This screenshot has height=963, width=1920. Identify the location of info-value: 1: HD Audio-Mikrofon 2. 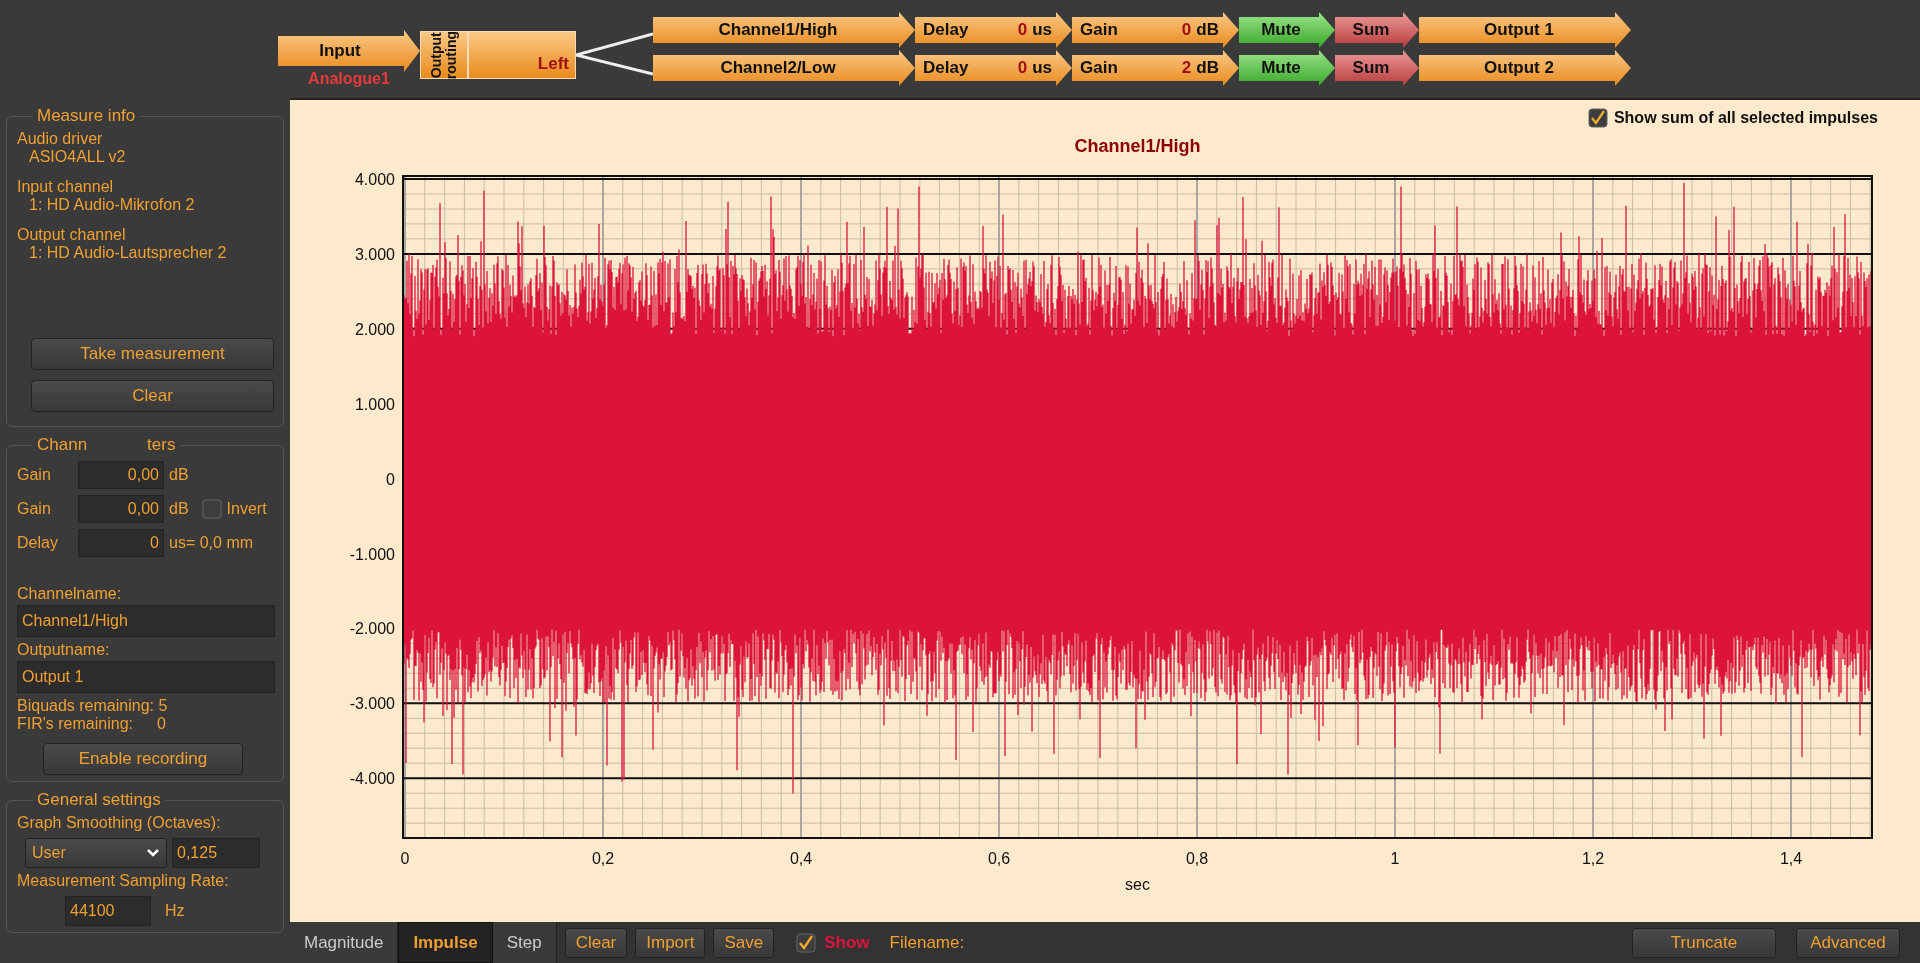
(112, 205).